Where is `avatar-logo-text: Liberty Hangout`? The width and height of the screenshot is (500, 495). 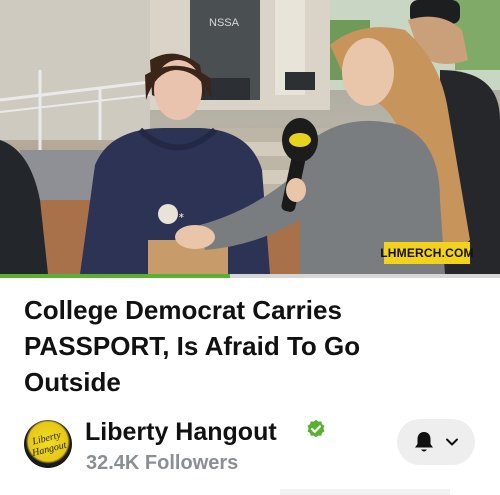 avatar-logo-text: Liberty Hangout is located at coordinates (49, 444).